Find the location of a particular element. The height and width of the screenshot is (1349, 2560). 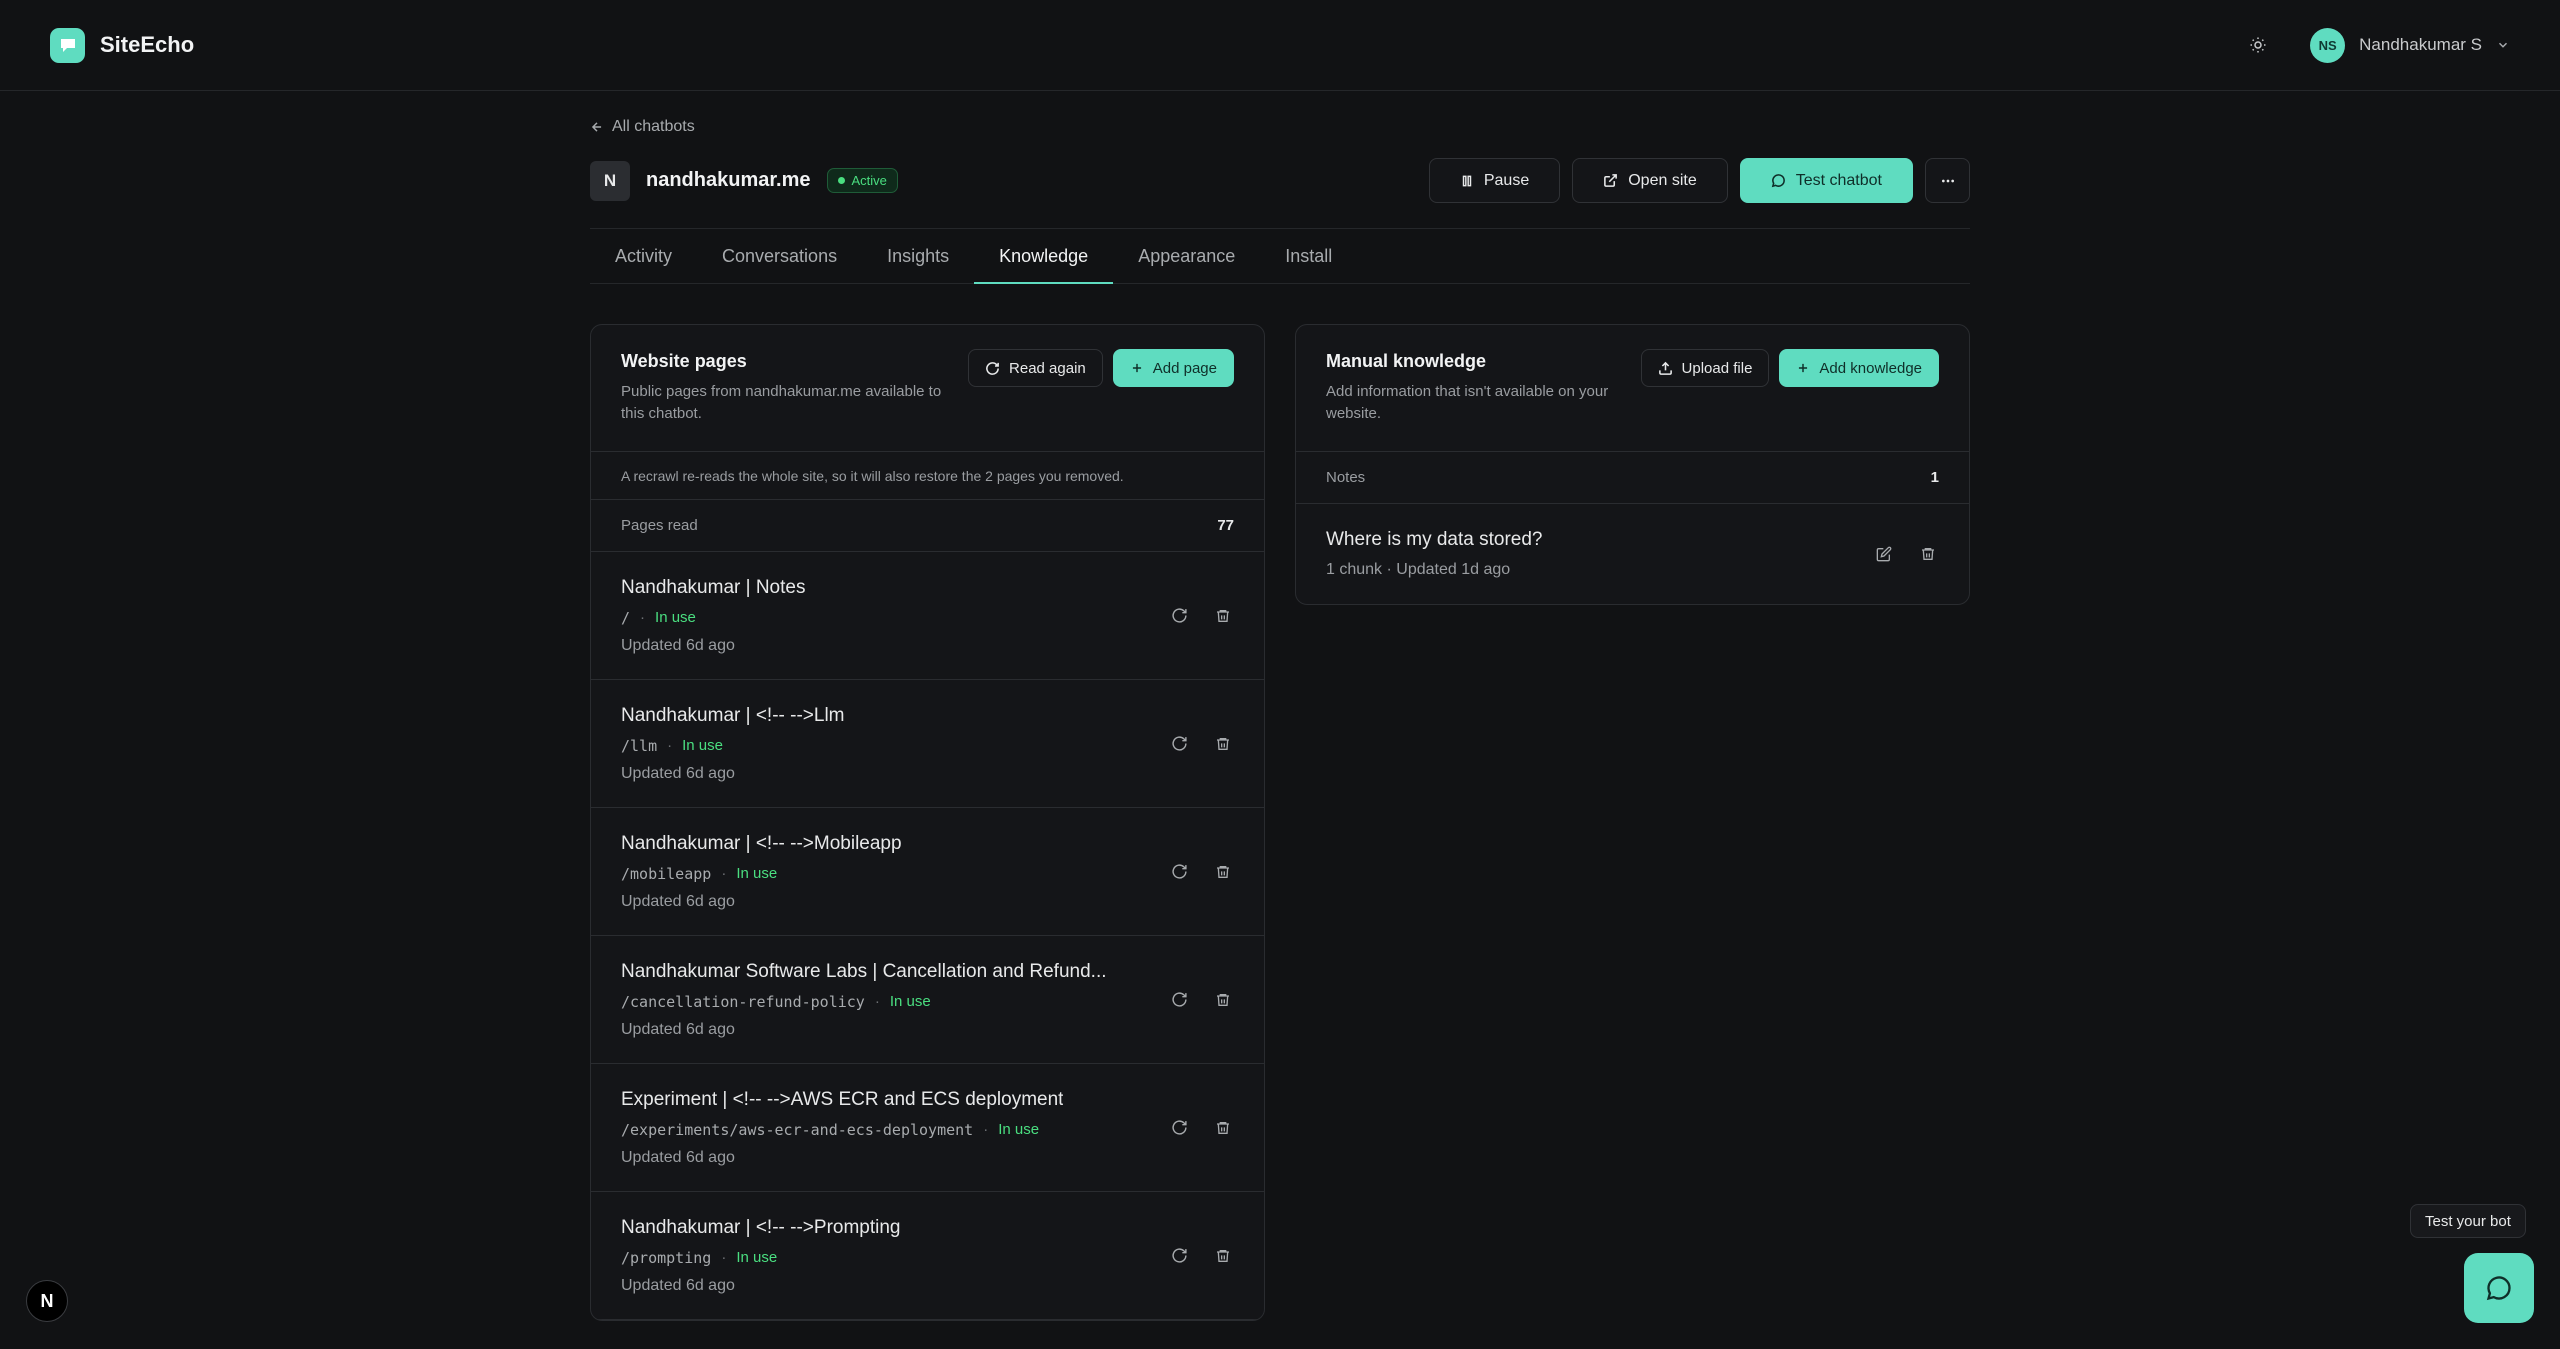

bot-name: nandhakumar.me is located at coordinates (728, 180).